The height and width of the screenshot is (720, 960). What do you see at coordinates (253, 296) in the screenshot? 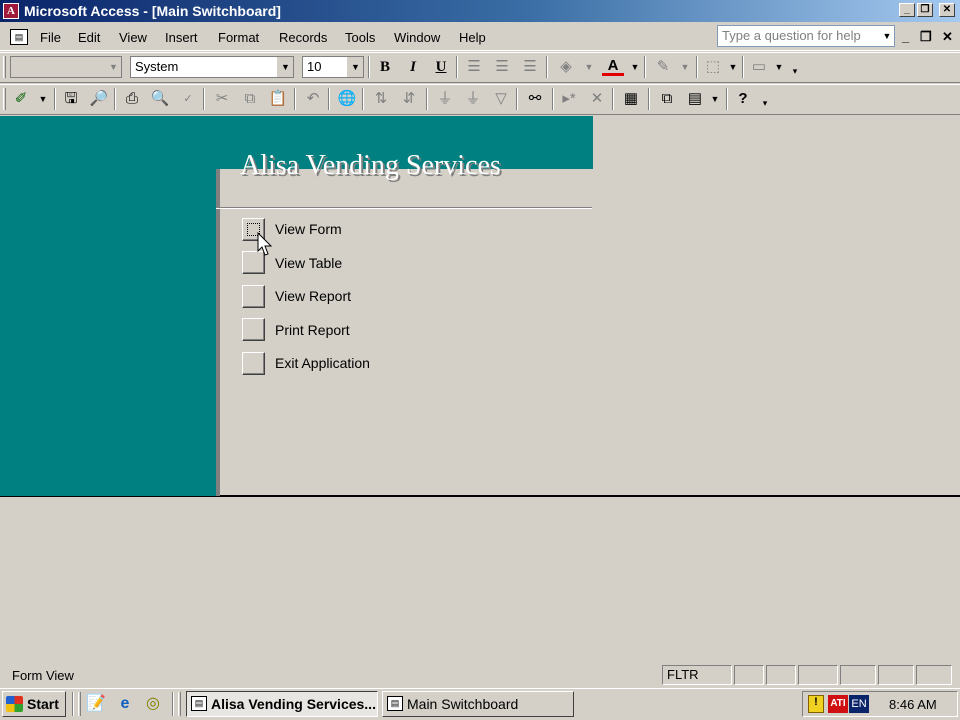
I see `switchboard-button-view-report` at bounding box center [253, 296].